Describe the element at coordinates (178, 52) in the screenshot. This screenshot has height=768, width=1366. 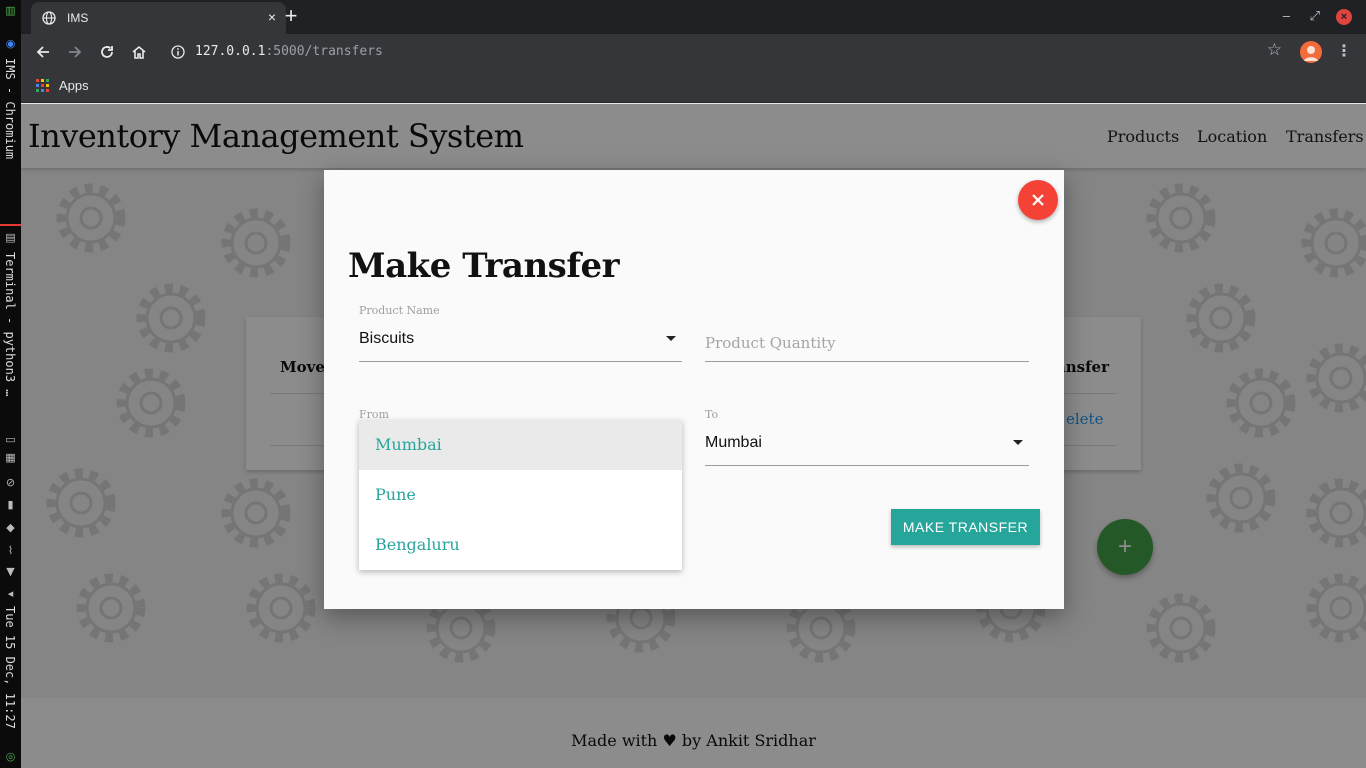
I see `site-info-icon` at that location.